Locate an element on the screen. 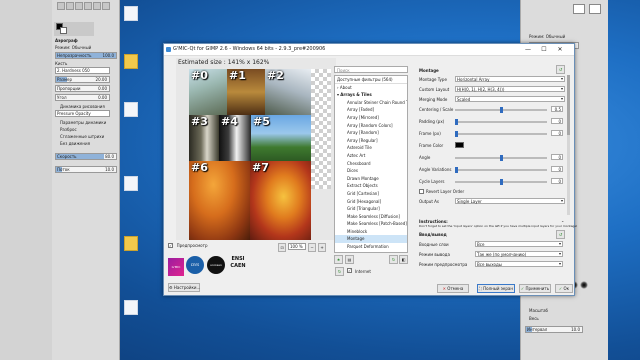  add-fave-icon: ★ is located at coordinates (338, 259).